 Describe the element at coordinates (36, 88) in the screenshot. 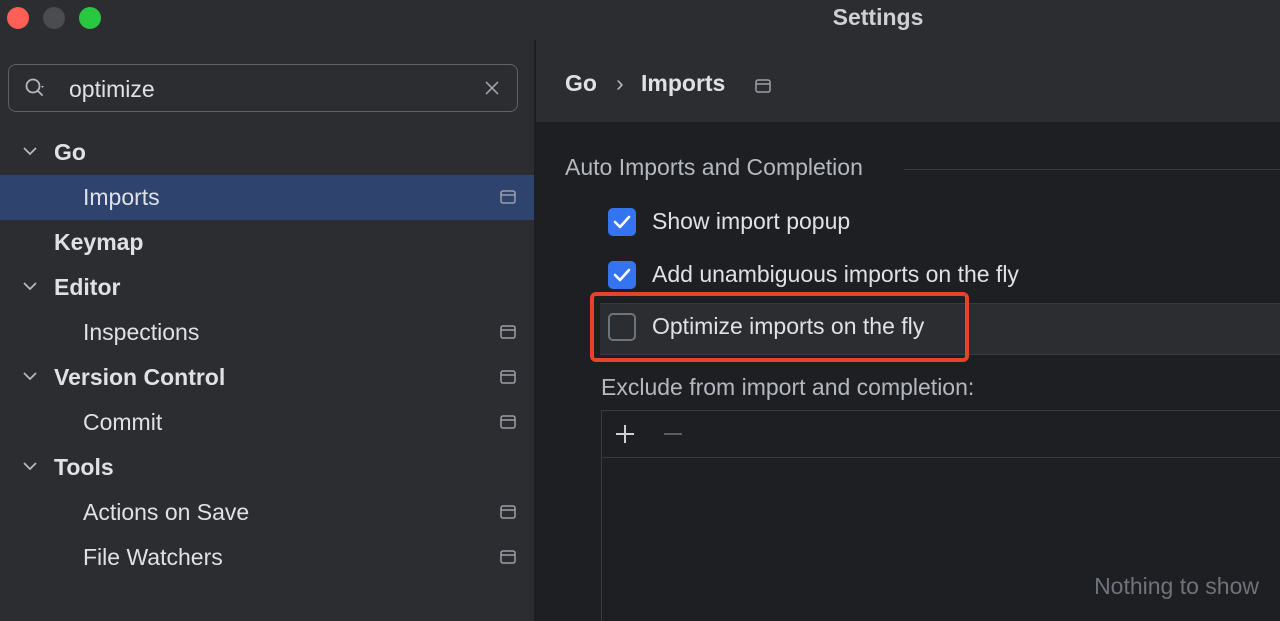

I see `search-icon` at that location.